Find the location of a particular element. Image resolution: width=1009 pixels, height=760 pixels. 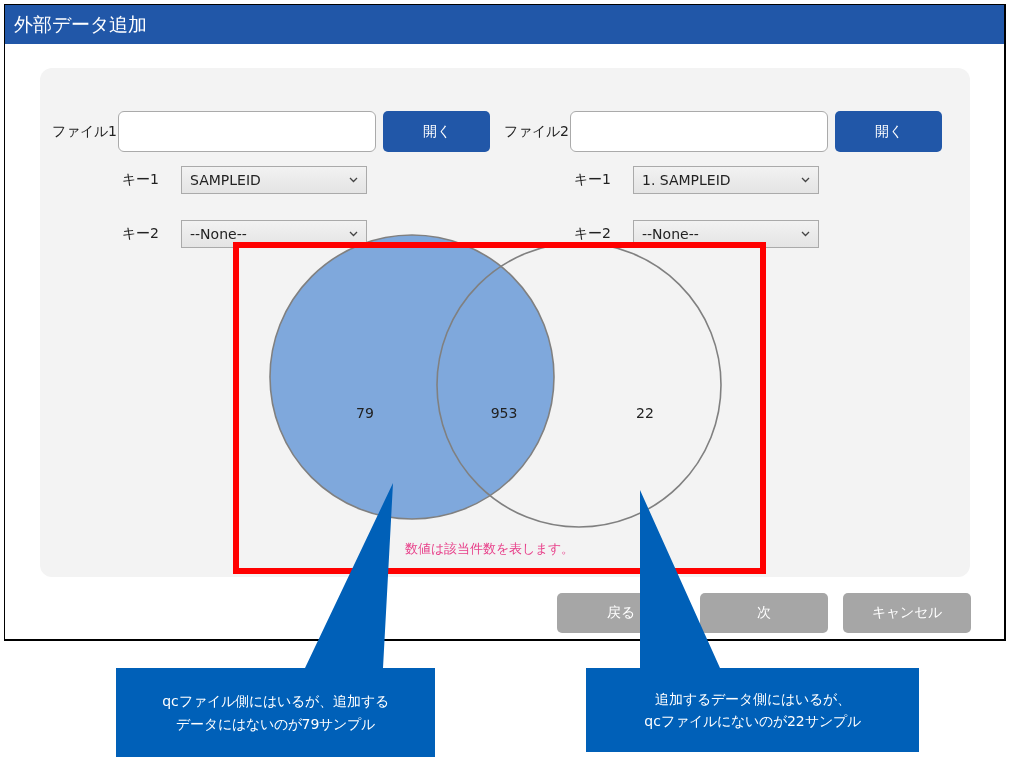

key-dropdown: SAMPLEID is located at coordinates (274, 180).